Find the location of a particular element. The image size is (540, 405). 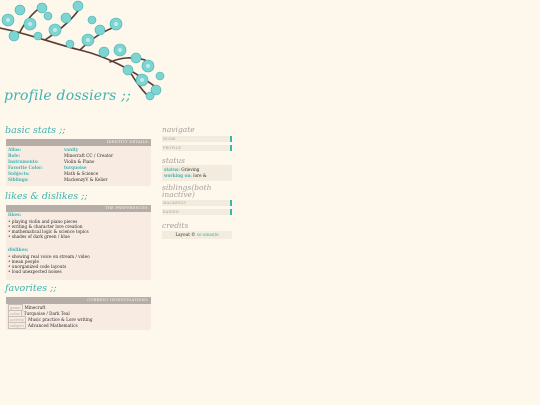

likes-label: likes: is located at coordinates (15, 215).